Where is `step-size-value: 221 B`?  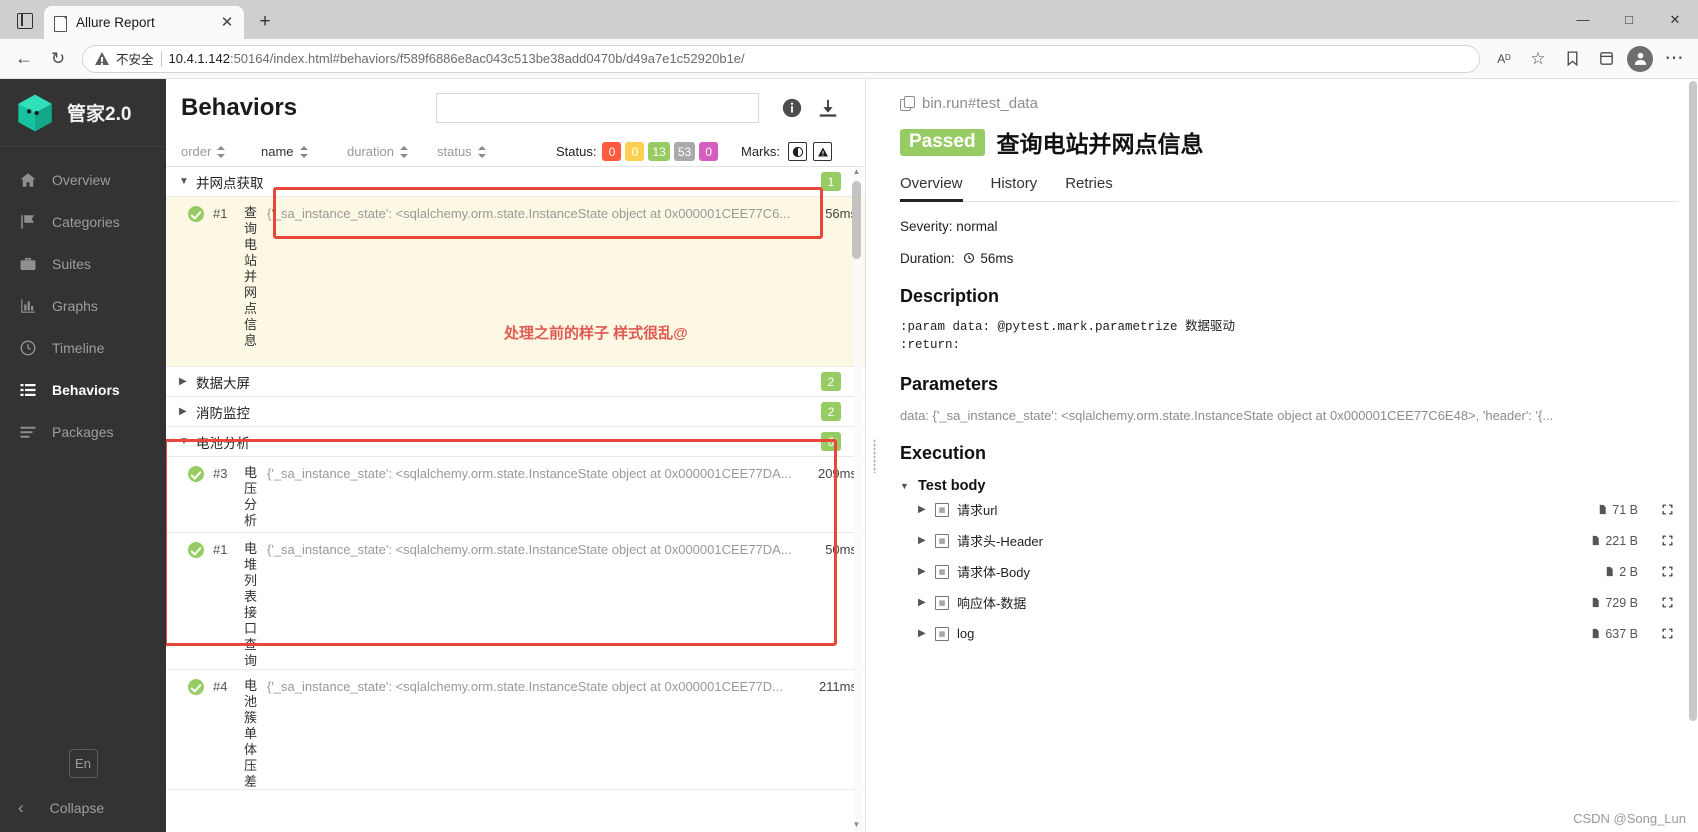
step-size-value: 221 B is located at coordinates (1621, 540).